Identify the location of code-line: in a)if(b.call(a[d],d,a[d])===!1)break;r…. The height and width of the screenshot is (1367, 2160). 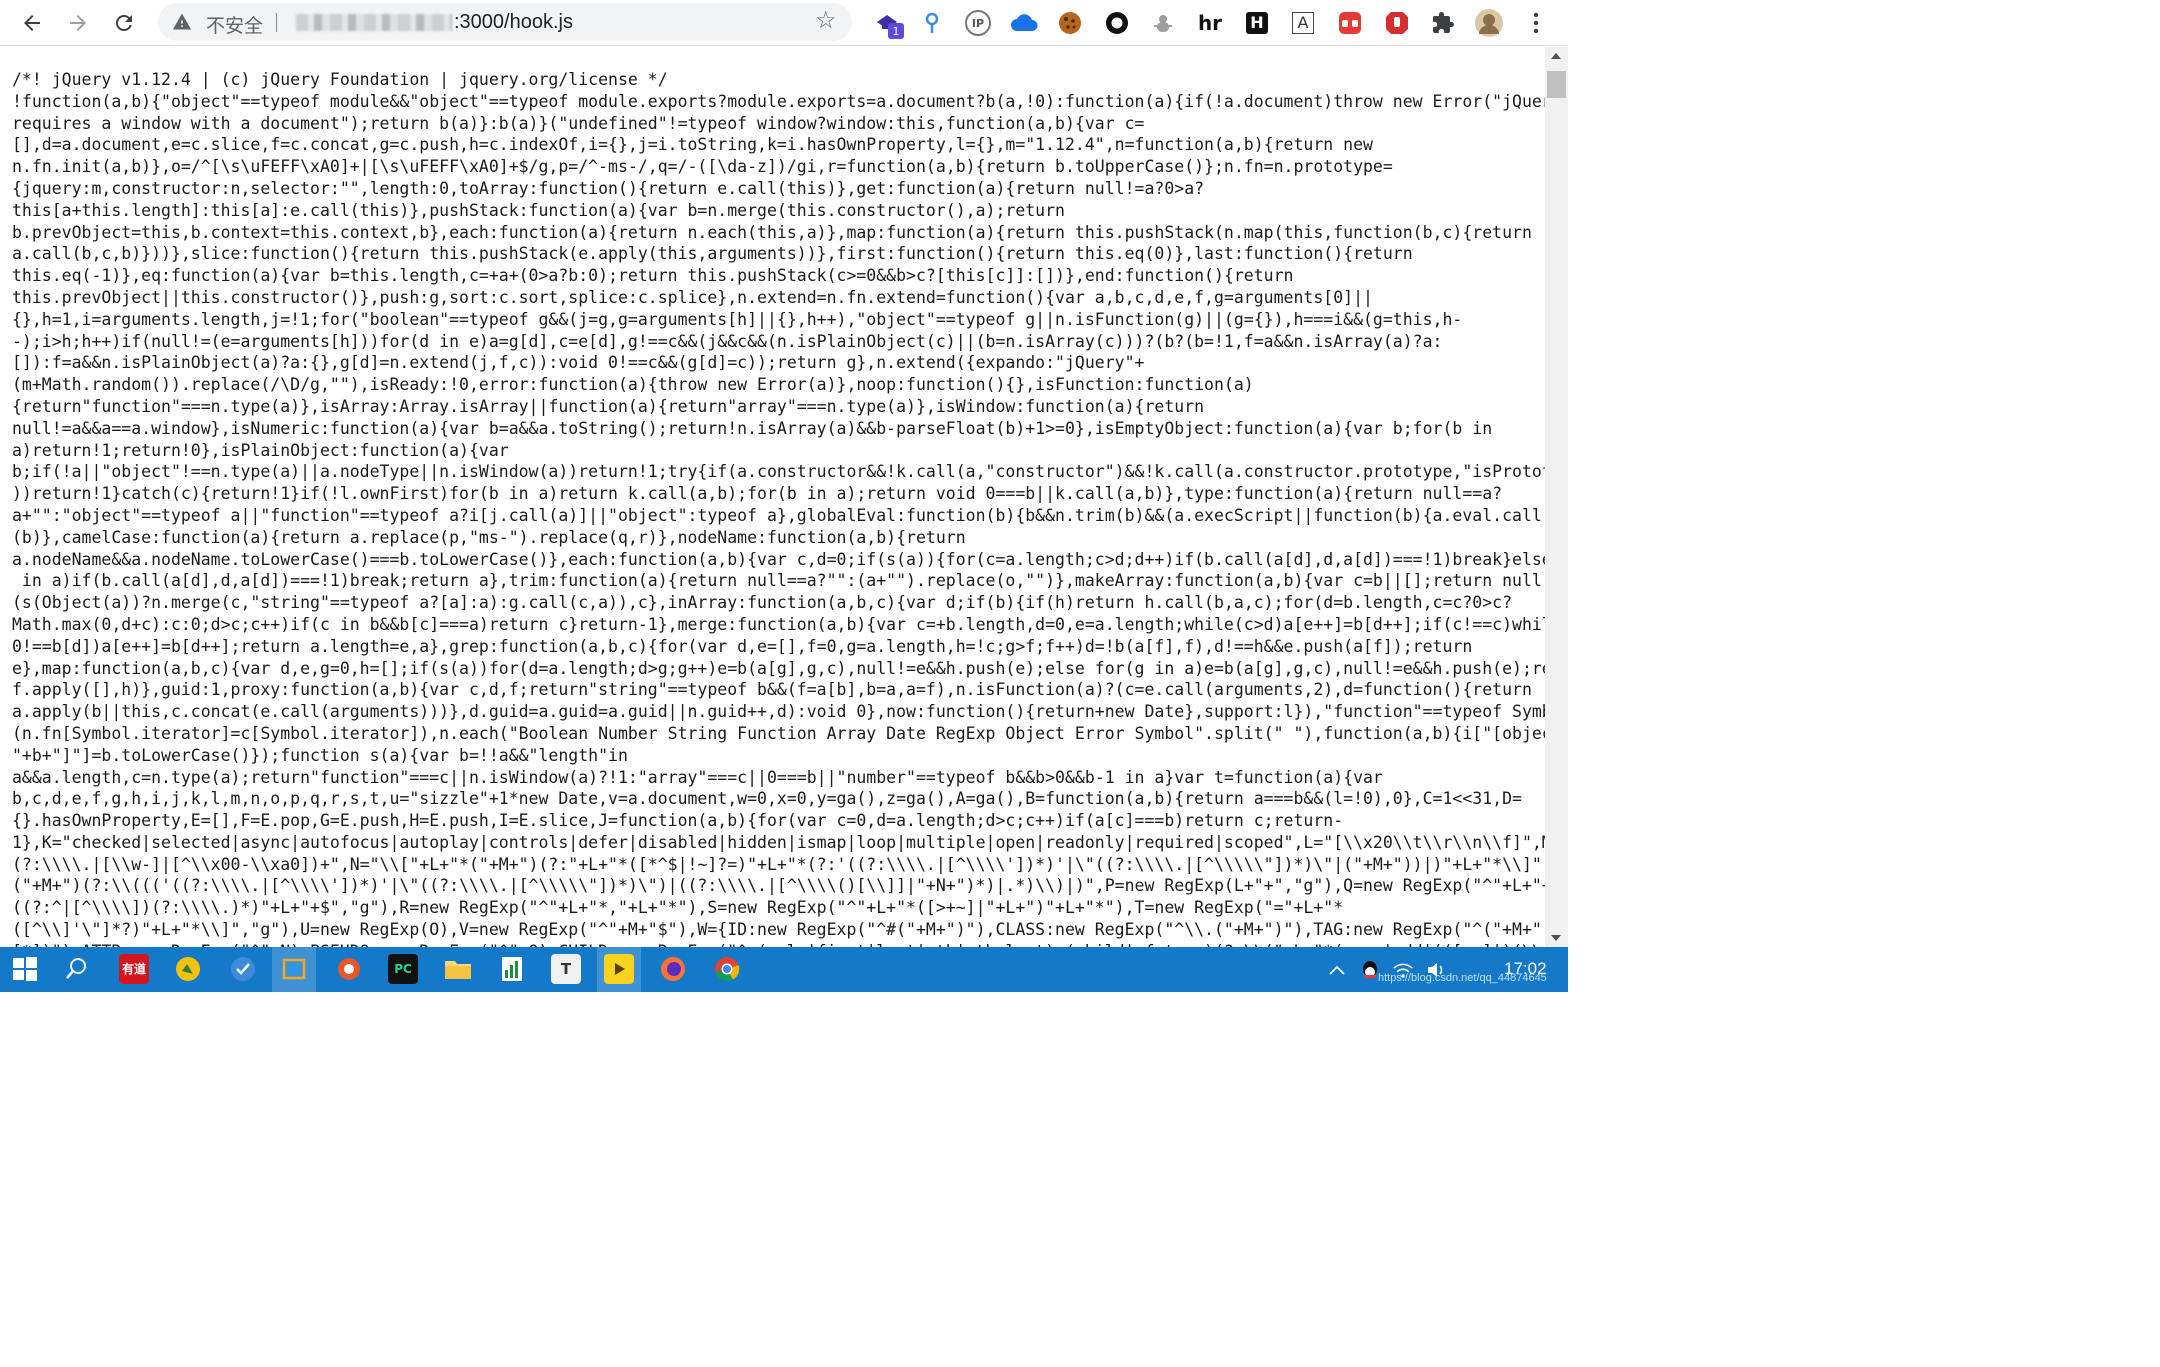
(778, 581).